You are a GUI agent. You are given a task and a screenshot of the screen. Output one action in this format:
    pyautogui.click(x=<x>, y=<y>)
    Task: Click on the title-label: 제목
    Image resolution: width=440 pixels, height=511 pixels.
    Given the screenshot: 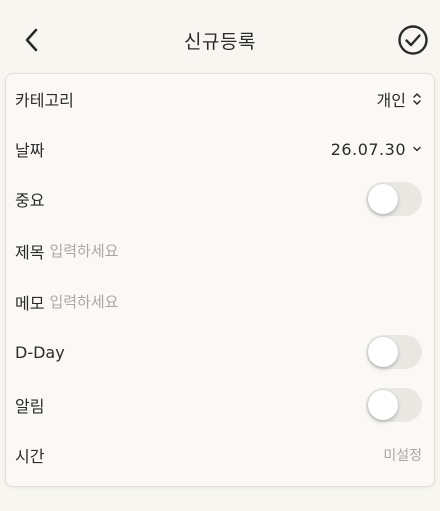 What is the action you would take?
    pyautogui.click(x=30, y=252)
    